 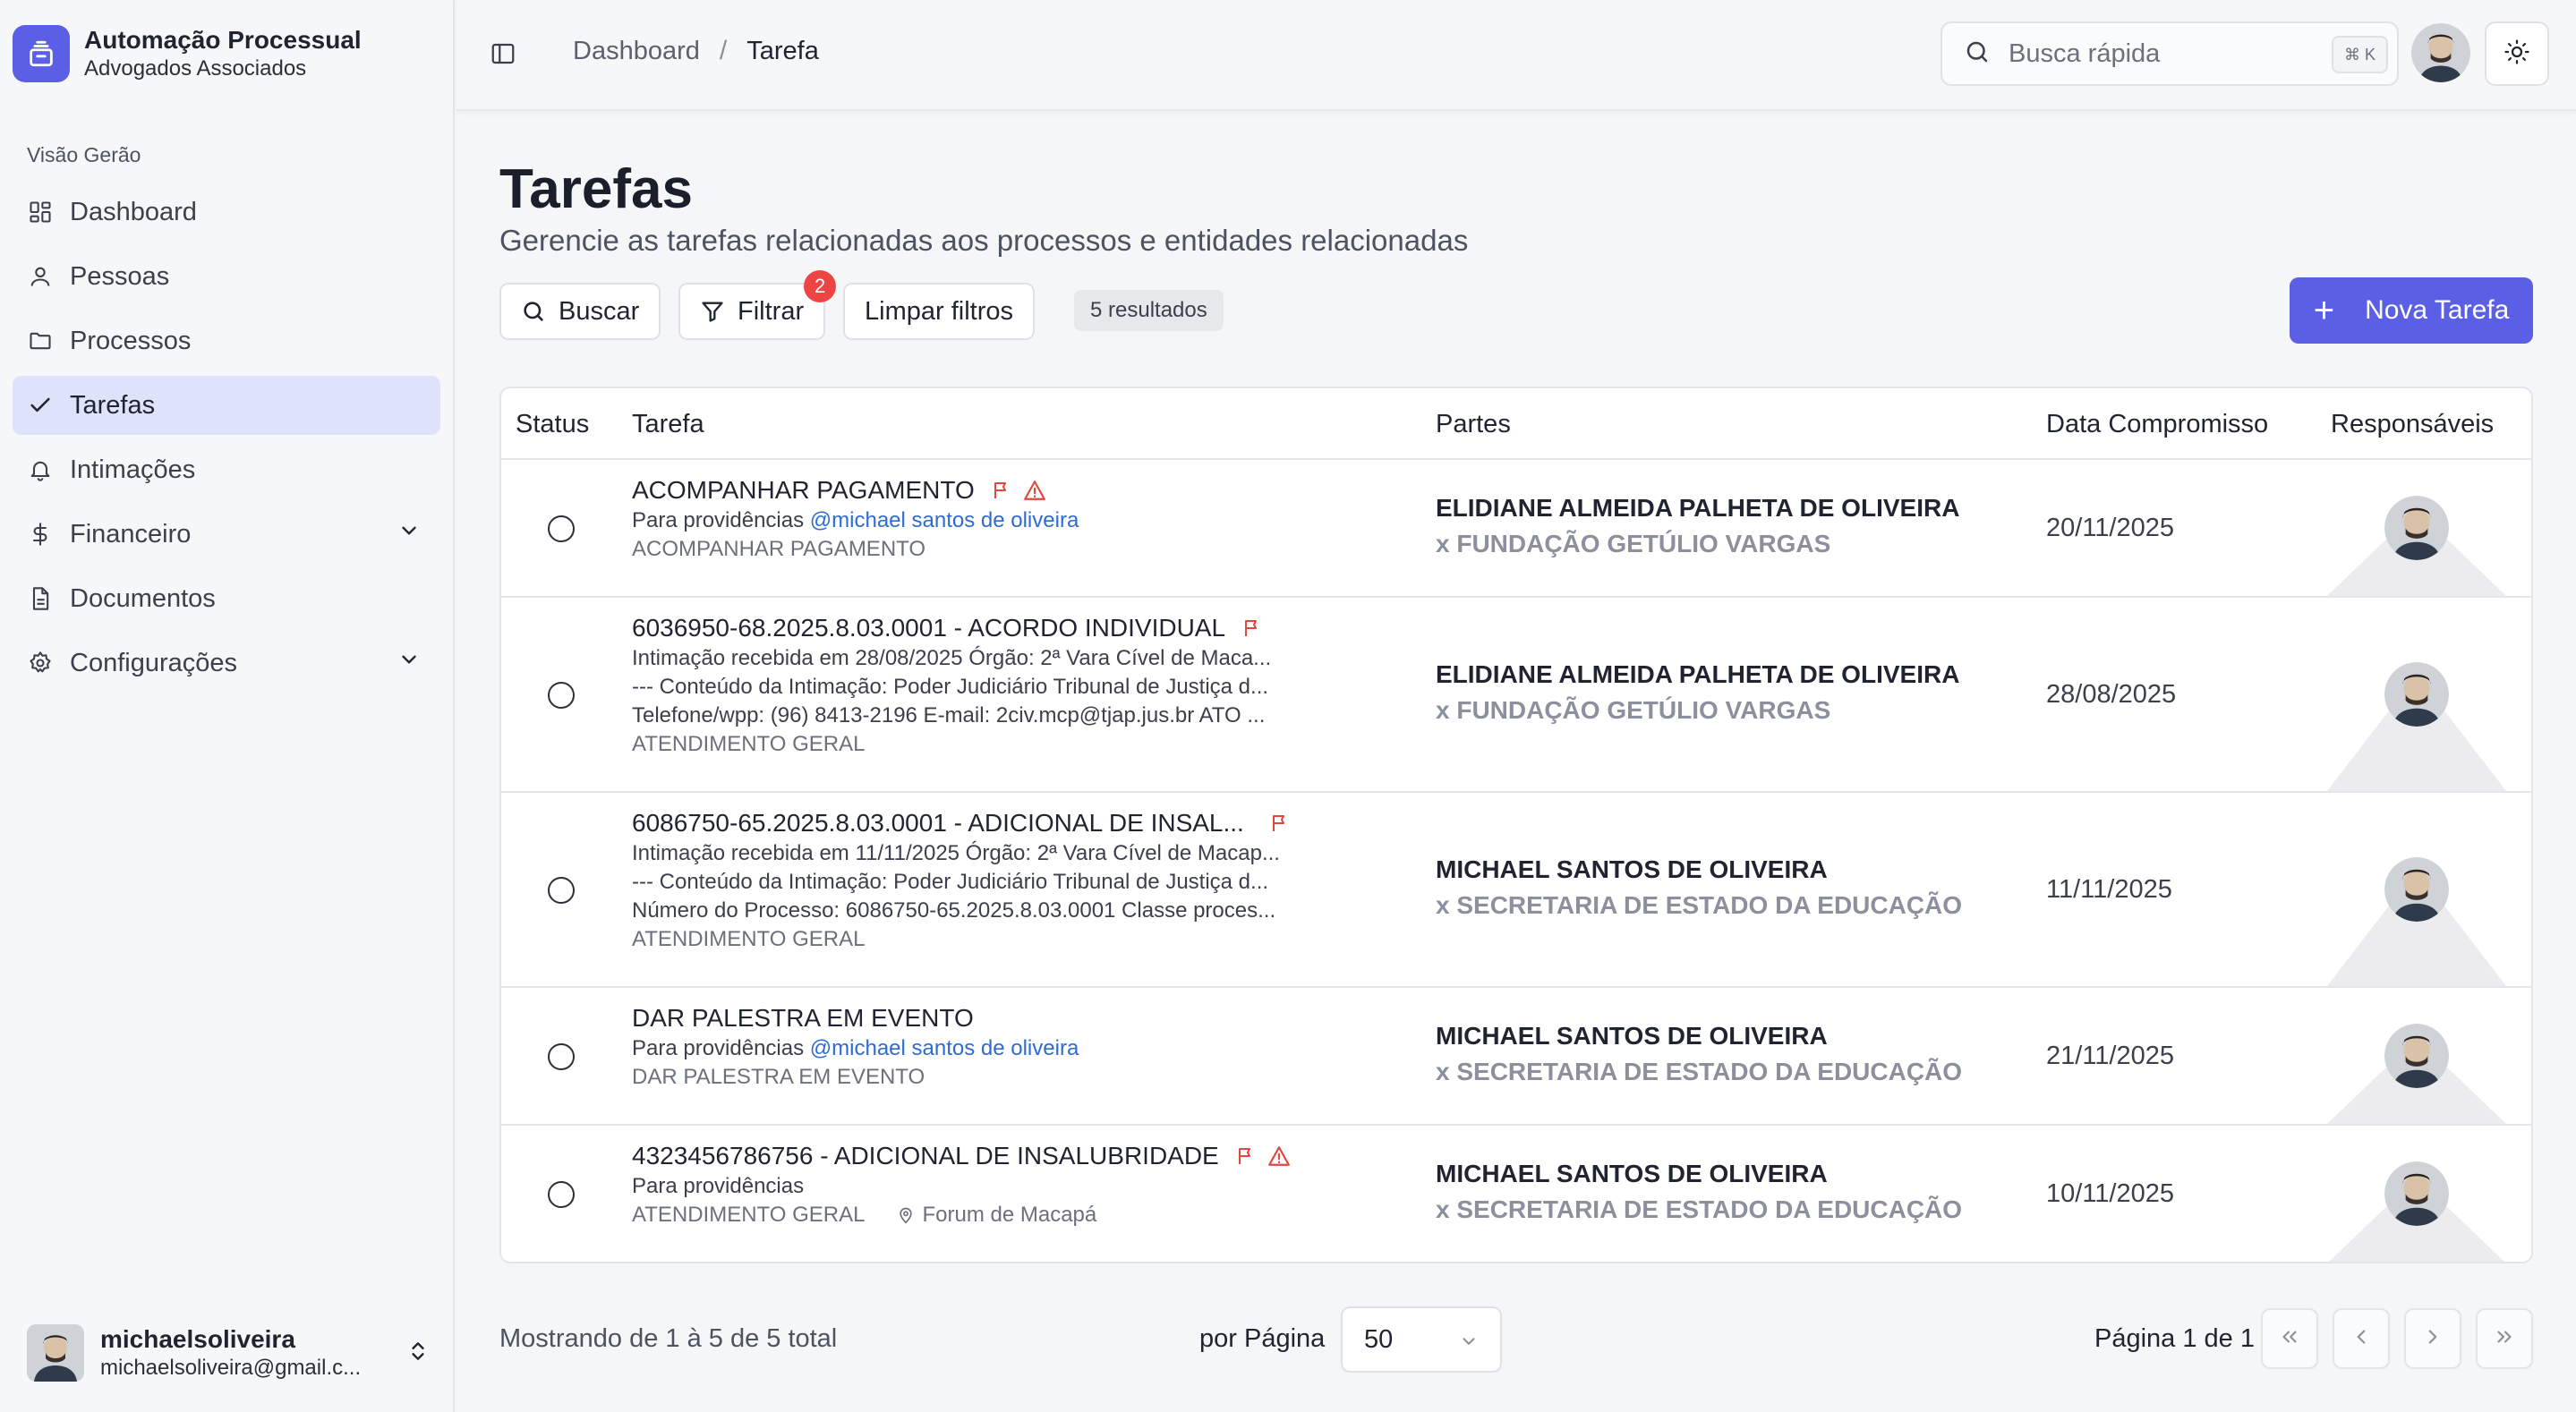 What do you see at coordinates (999, 1018) in the screenshot?
I see `task-title-row: DAR PALESTRA EM EVENTO` at bounding box center [999, 1018].